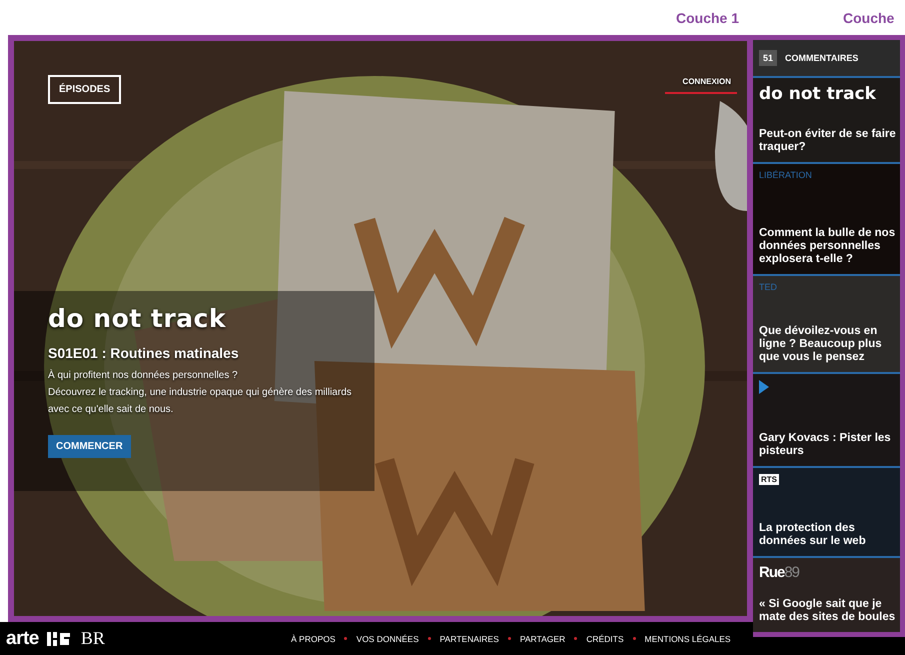  I want to click on article-title: Comment la bulle de nos données personnelles explosera t-elle ?, so click(827, 246).